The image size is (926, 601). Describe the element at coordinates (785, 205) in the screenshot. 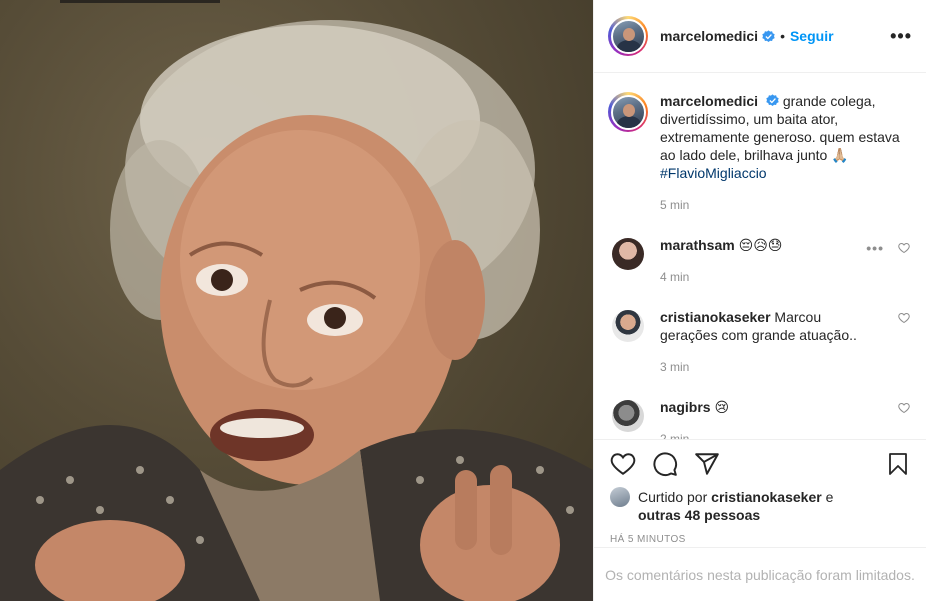

I see `caption-time: 5 min` at that location.